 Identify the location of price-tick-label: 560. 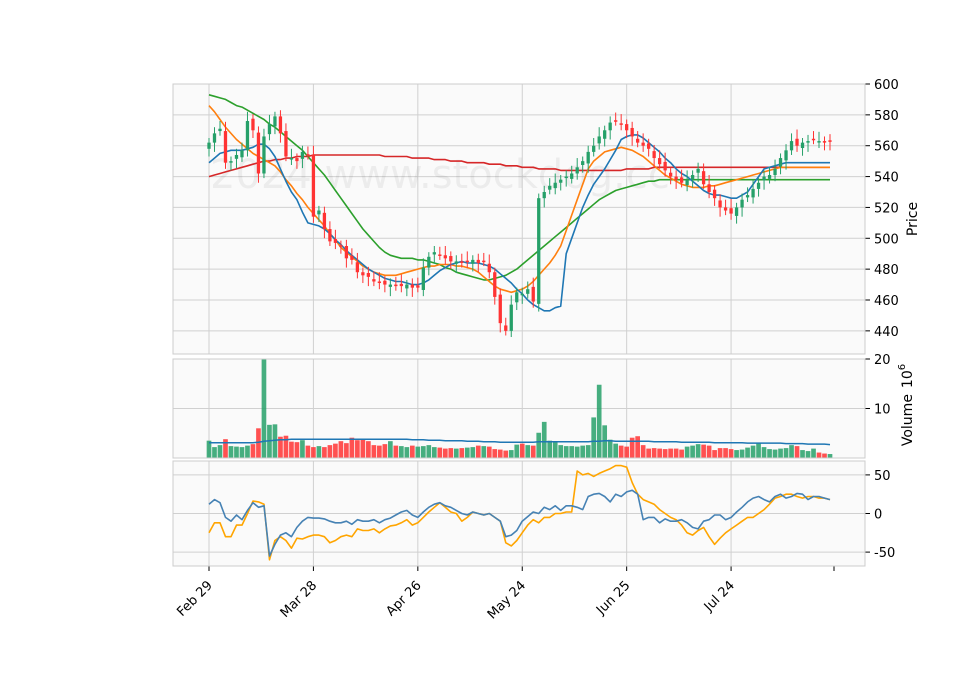
(886, 147).